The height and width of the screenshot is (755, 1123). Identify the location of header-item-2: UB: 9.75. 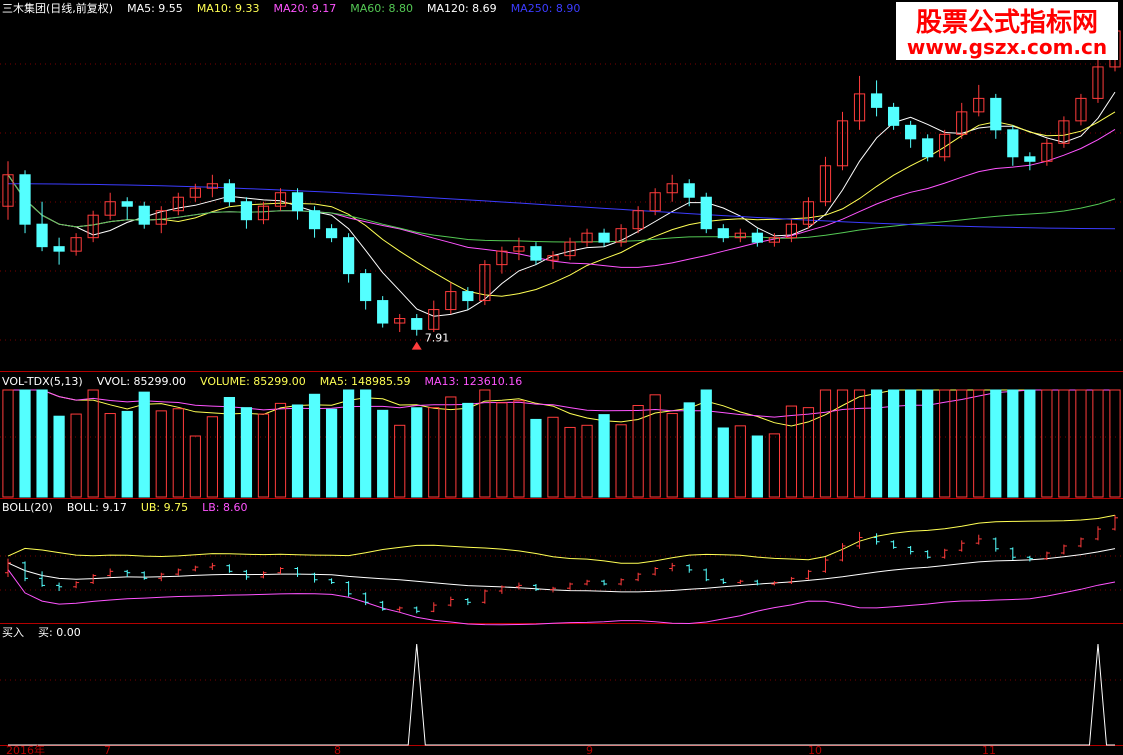
(164, 507).